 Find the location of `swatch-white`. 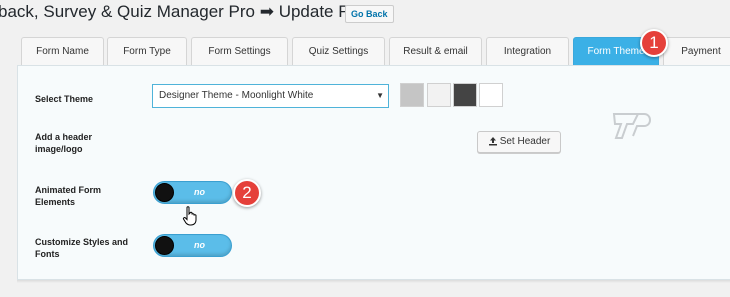

swatch-white is located at coordinates (491, 95).